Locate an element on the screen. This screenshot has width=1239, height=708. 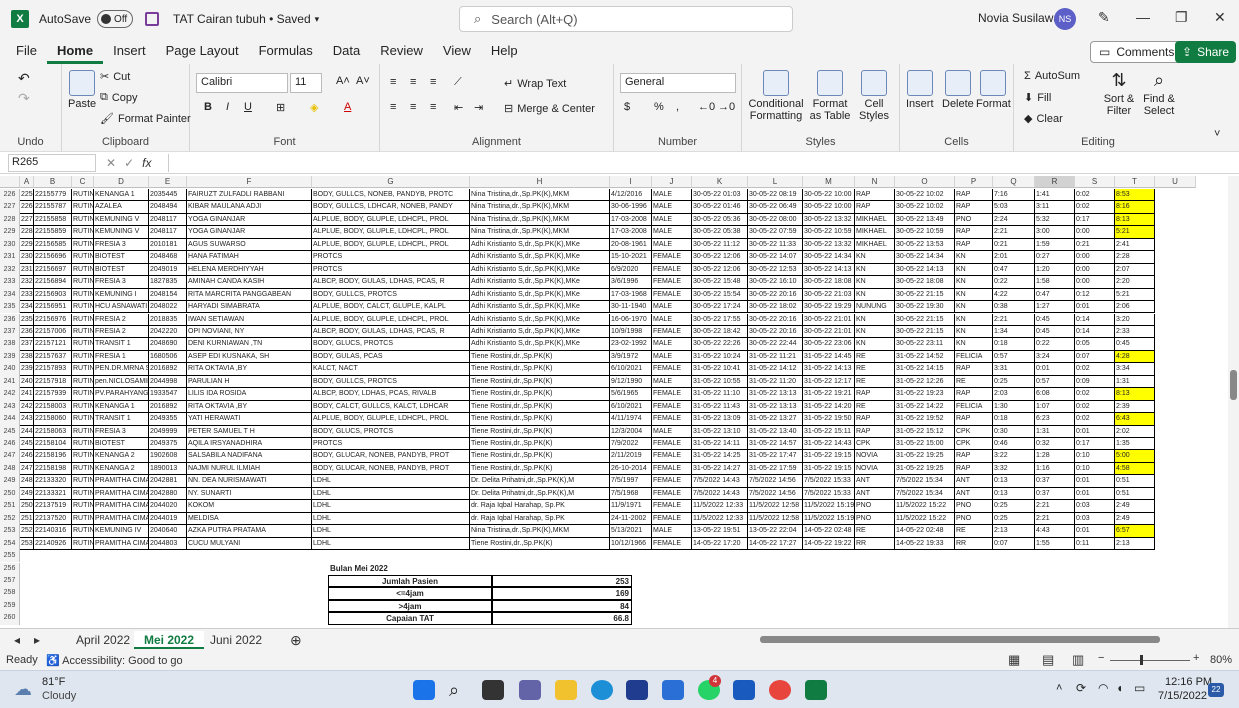
column-header-q: Q is located at coordinates (1014, 182).